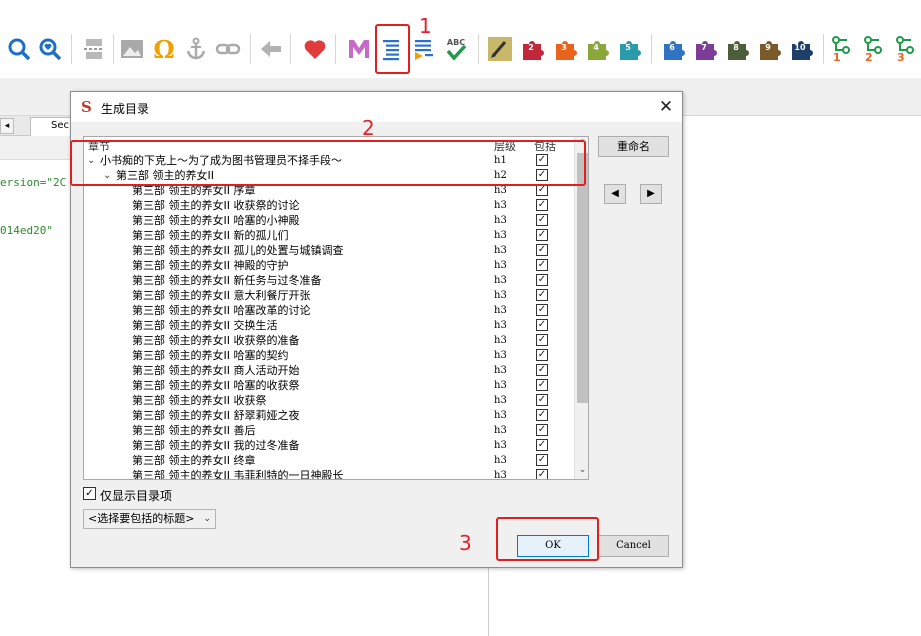  I want to click on annotation-box-top-levels, so click(328, 163).